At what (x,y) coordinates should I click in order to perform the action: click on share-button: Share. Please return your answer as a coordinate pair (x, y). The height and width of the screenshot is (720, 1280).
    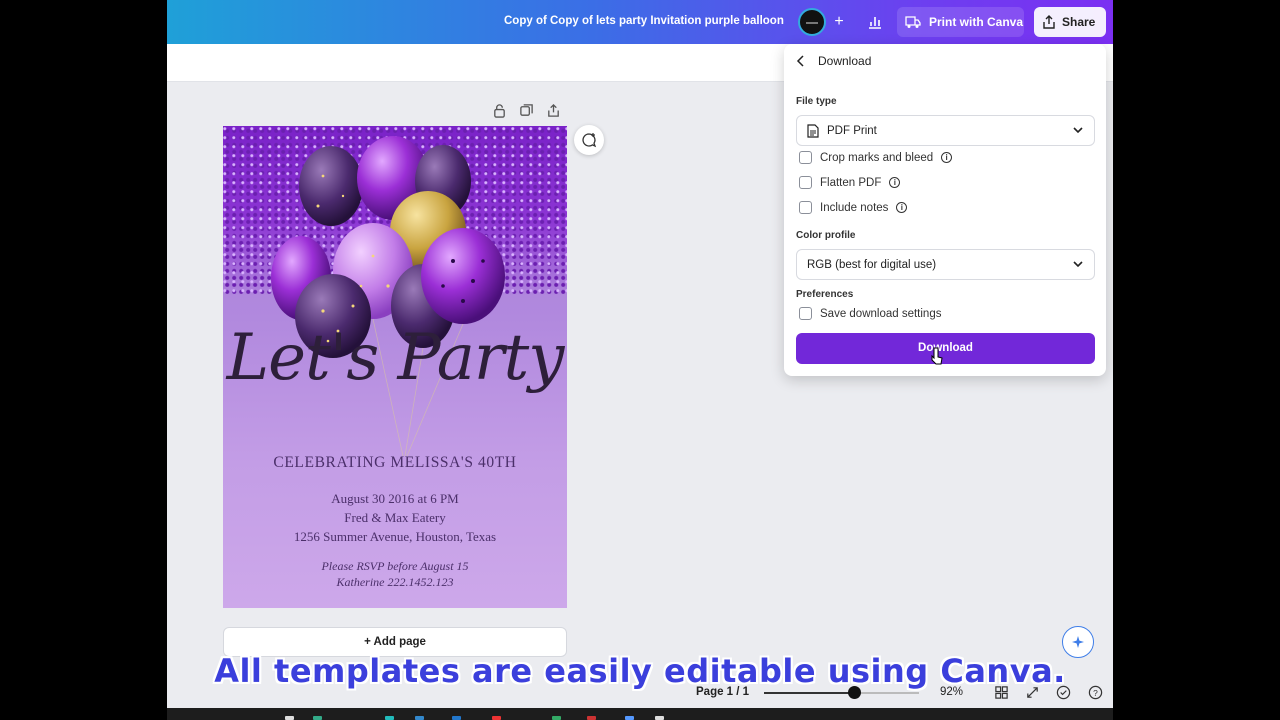
    Looking at the image, I should click on (1070, 22).